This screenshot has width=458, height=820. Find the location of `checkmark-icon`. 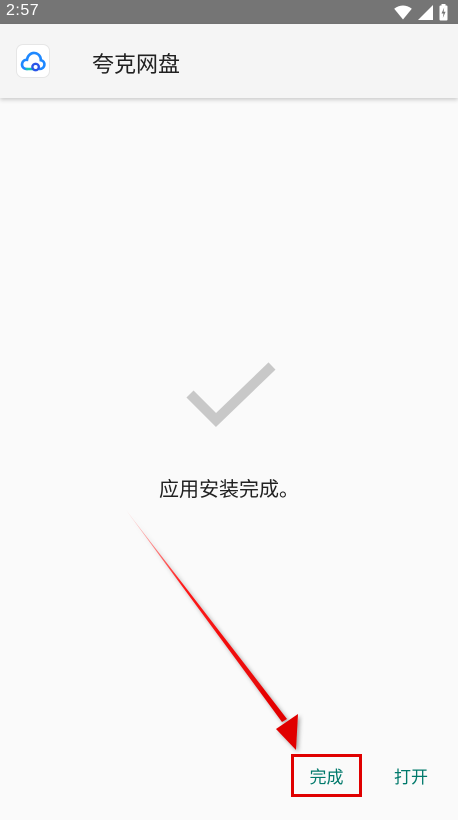

checkmark-icon is located at coordinates (231, 395).